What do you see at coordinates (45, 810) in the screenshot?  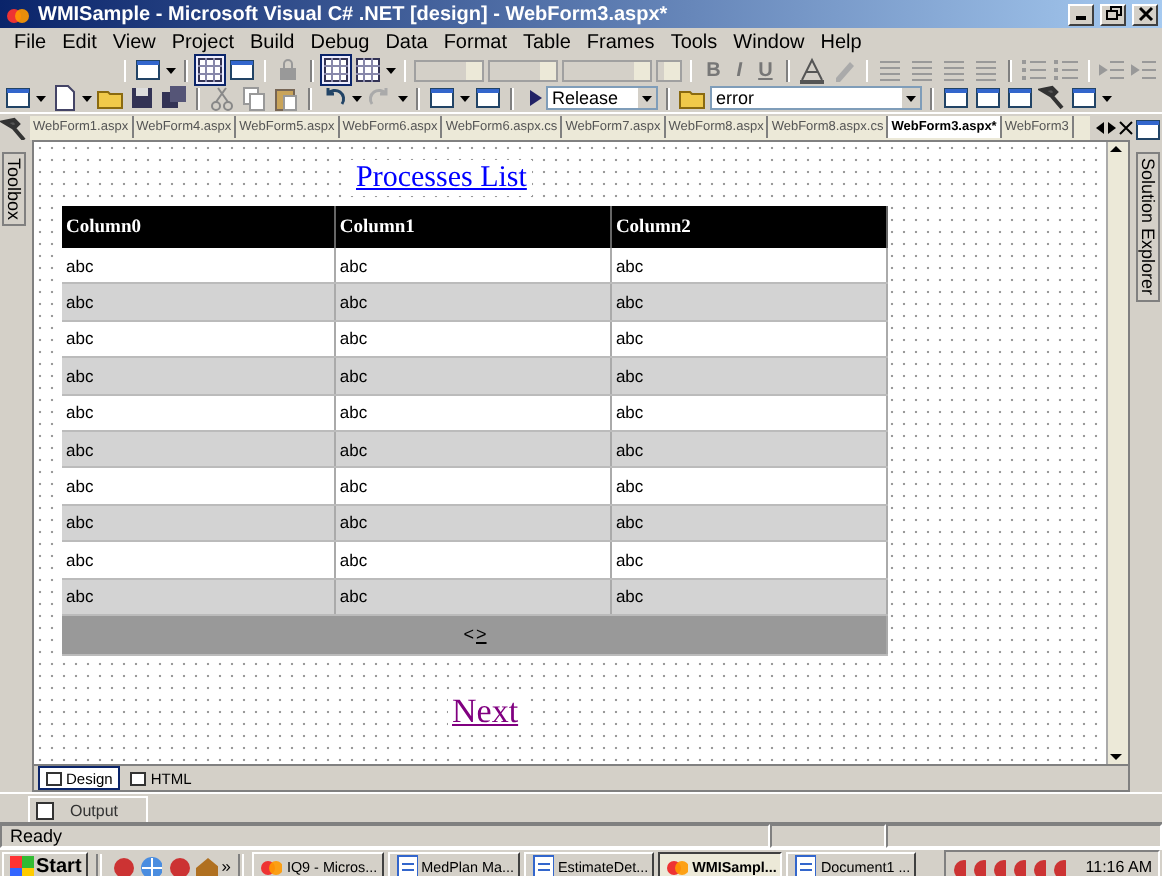 I see `output-window-icon` at bounding box center [45, 810].